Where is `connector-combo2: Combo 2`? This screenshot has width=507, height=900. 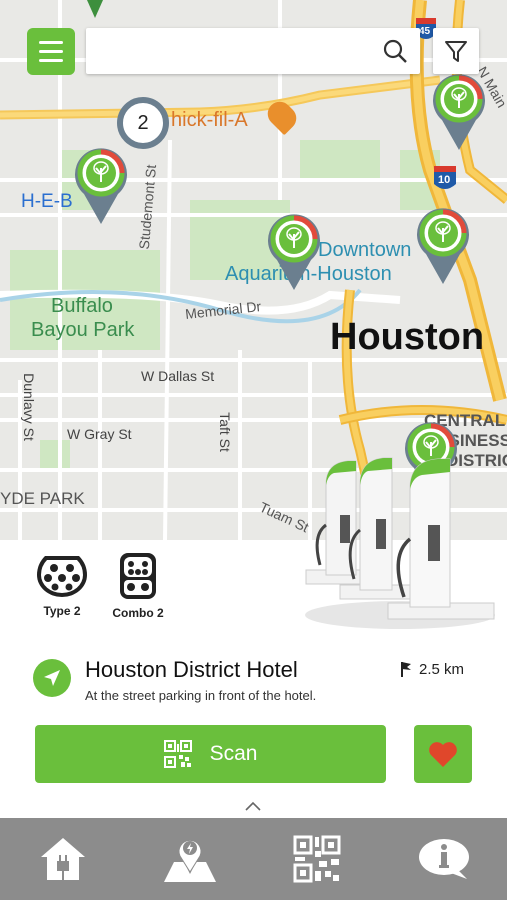 connector-combo2: Combo 2 is located at coordinates (138, 586).